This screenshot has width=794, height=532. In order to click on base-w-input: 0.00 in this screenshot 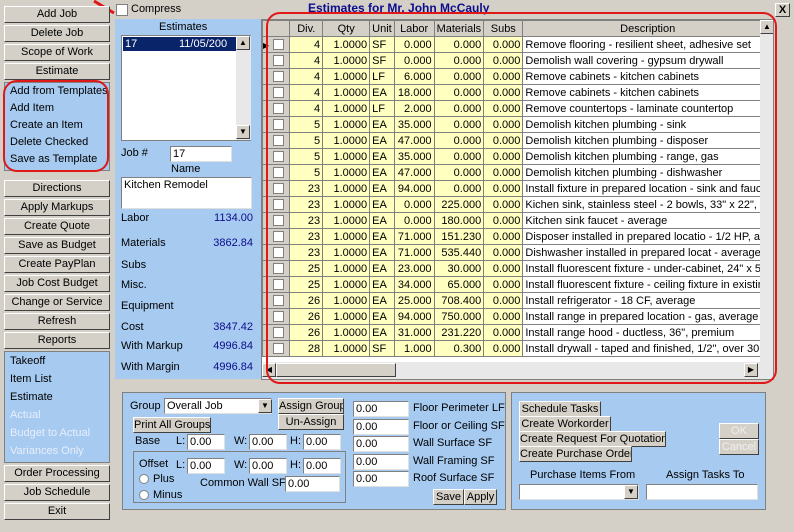, I will do `click(268, 442)`.